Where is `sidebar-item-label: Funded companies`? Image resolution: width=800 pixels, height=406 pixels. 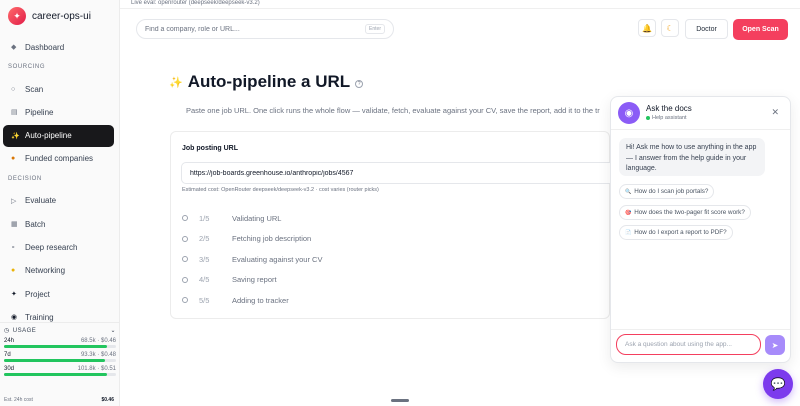 sidebar-item-label: Funded companies is located at coordinates (59, 159).